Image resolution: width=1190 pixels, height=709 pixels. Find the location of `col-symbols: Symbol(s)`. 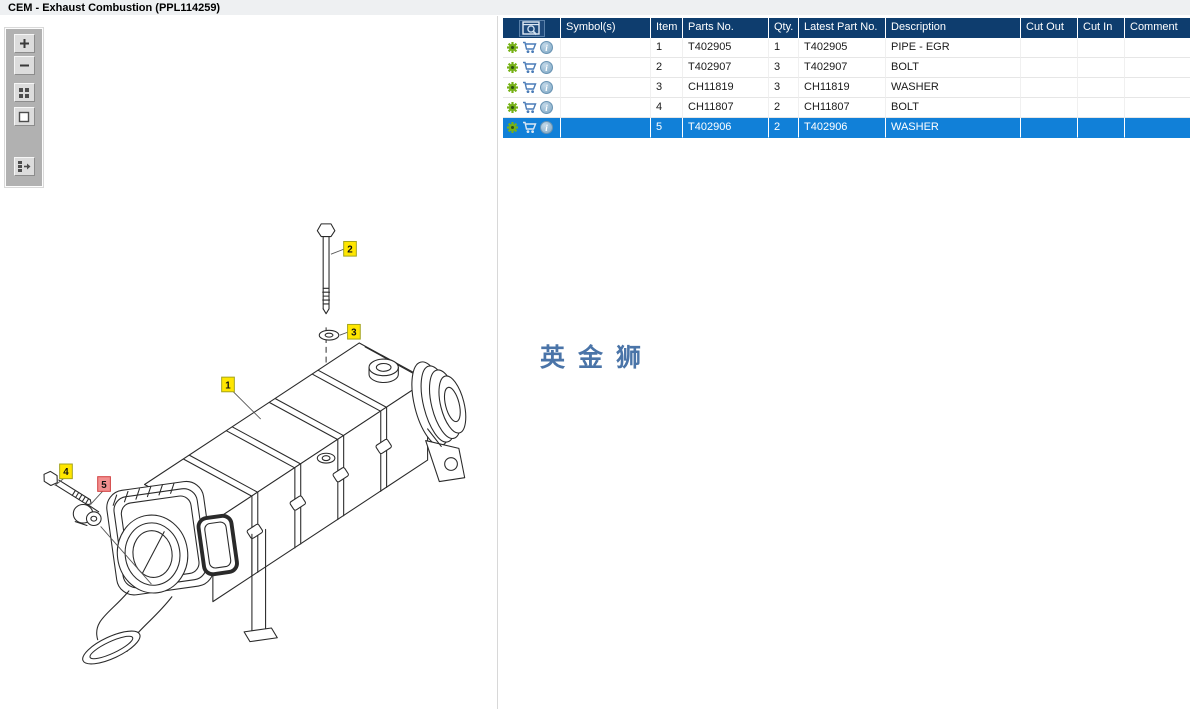

col-symbols: Symbol(s) is located at coordinates (605, 28).